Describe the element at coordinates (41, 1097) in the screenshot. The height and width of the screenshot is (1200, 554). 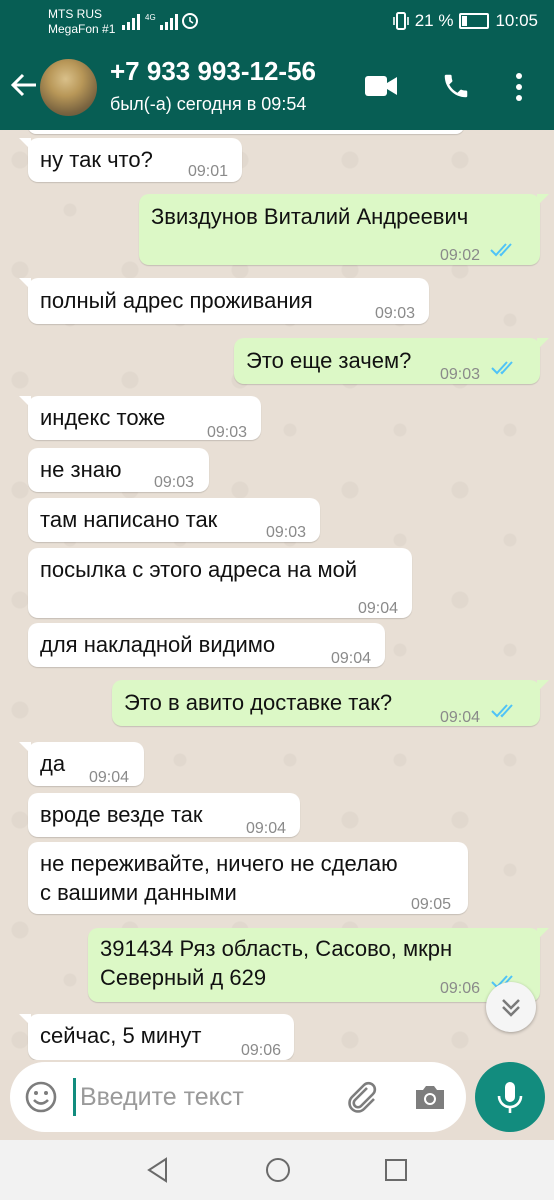
I see `emoji-icon` at that location.